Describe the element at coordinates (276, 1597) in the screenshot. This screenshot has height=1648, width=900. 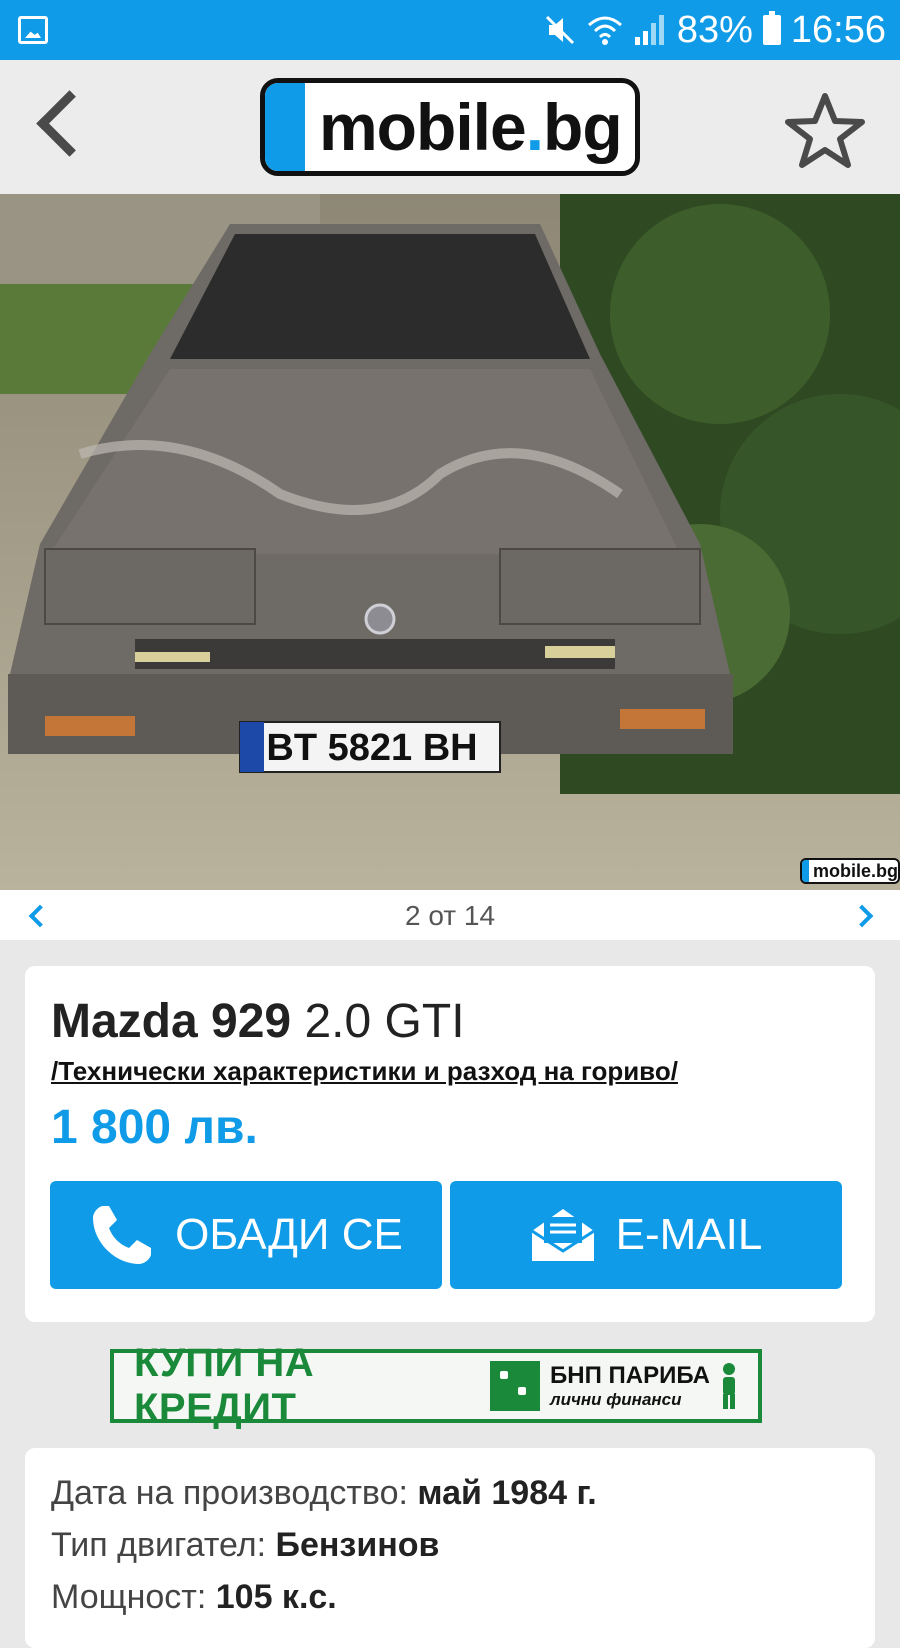
I see `detail-value: 105 к.с.` at that location.